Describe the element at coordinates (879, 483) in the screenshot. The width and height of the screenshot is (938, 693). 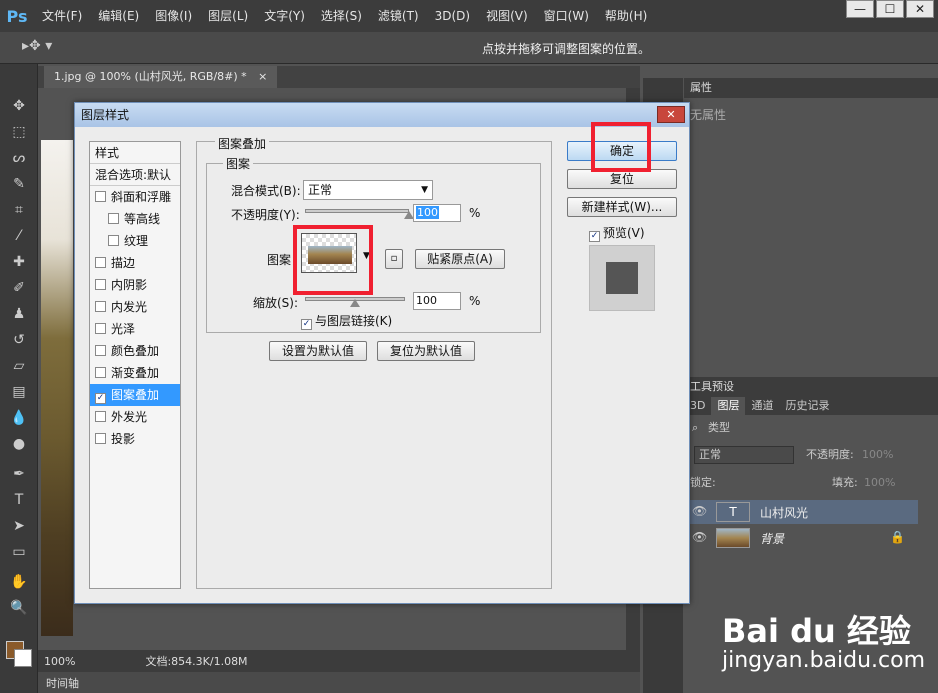
I see `fill-value: 100%` at that location.